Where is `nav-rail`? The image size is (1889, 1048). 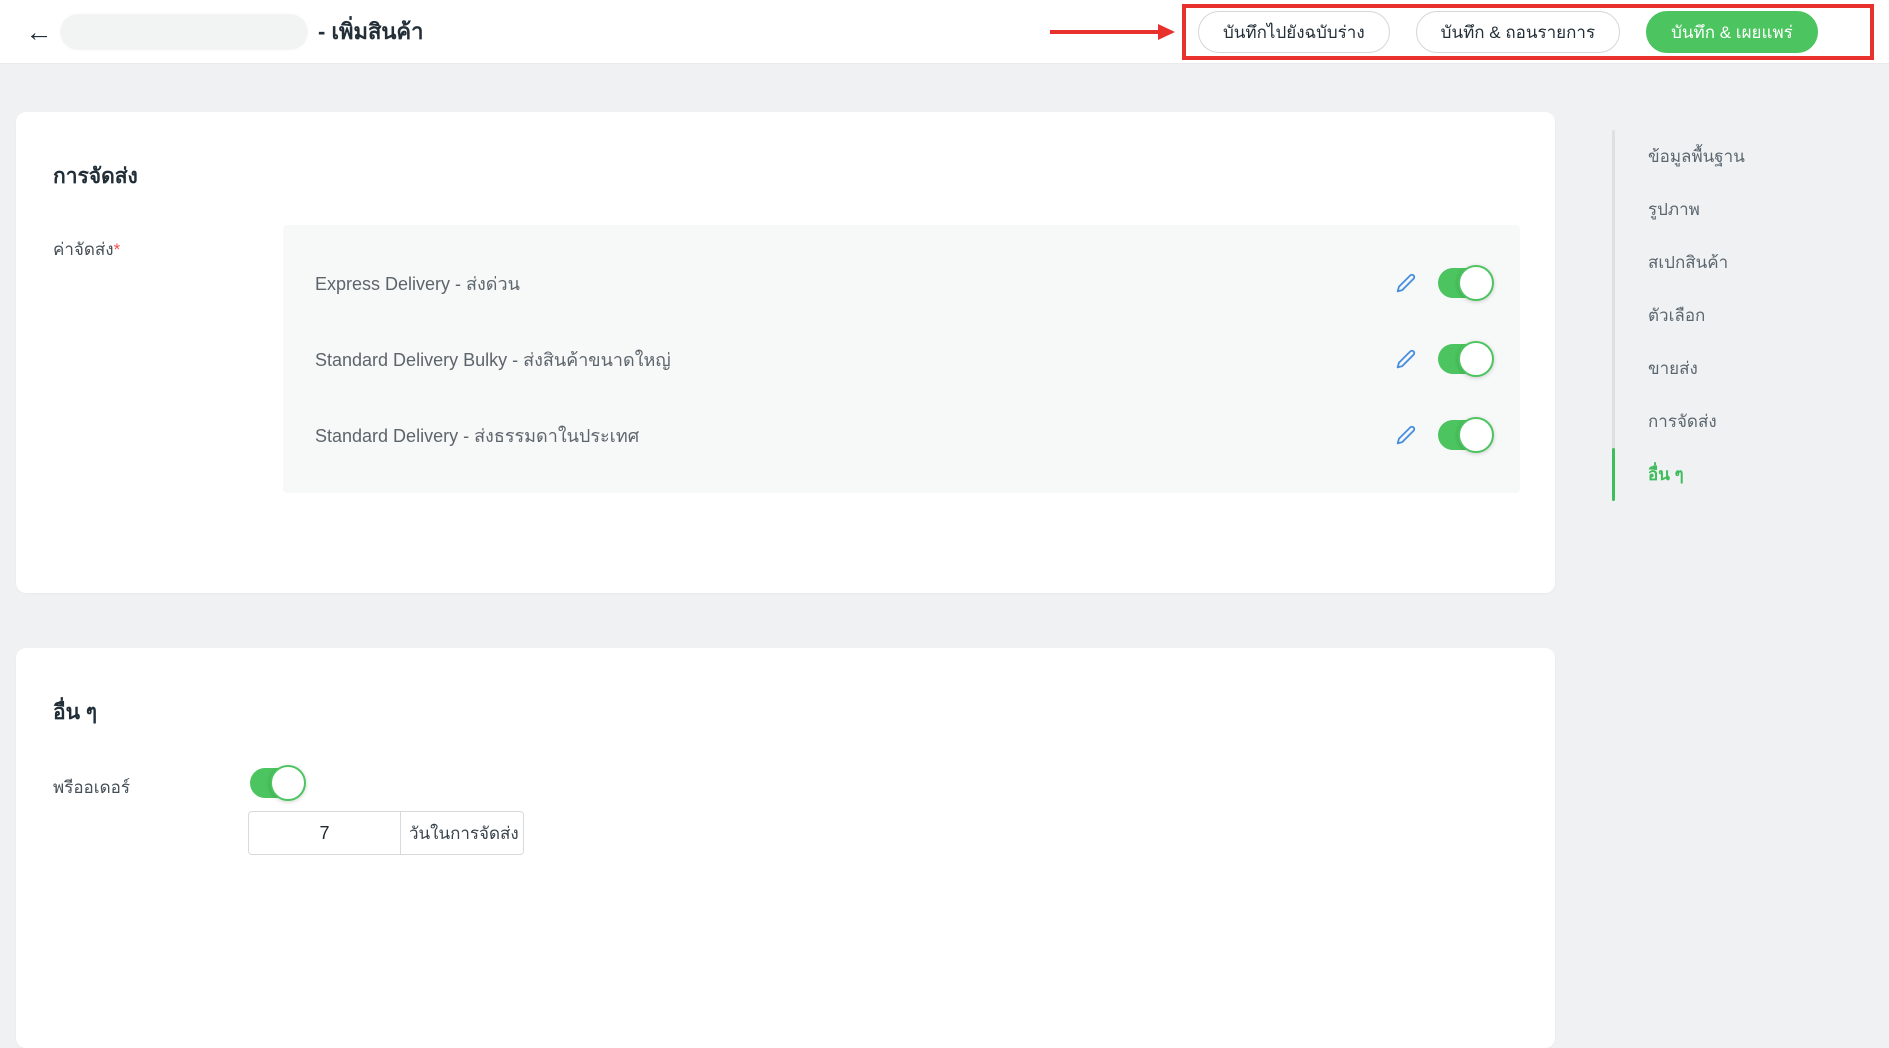 nav-rail is located at coordinates (1613, 315).